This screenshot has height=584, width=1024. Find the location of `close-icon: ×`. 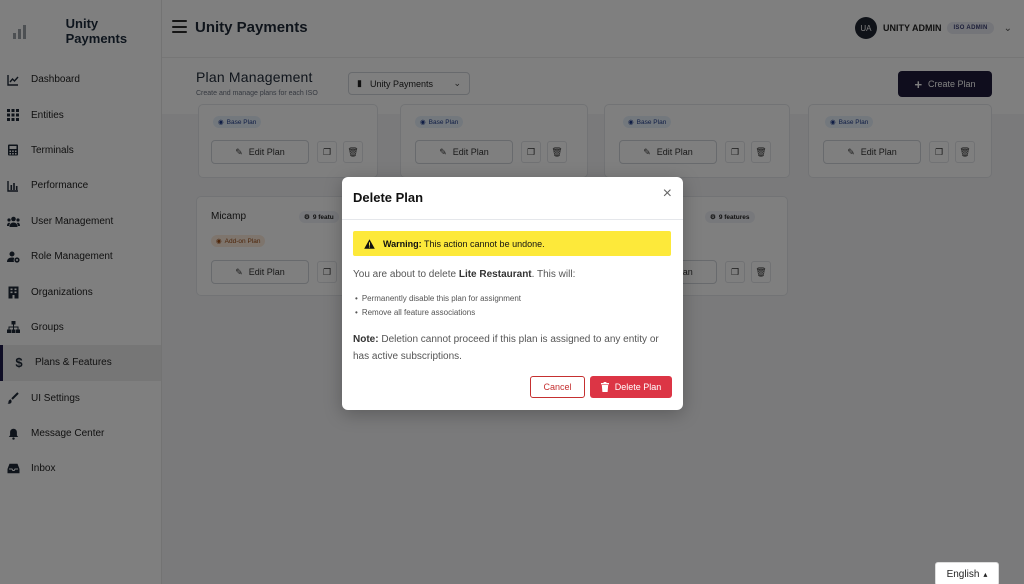

close-icon: × is located at coordinates (667, 194).